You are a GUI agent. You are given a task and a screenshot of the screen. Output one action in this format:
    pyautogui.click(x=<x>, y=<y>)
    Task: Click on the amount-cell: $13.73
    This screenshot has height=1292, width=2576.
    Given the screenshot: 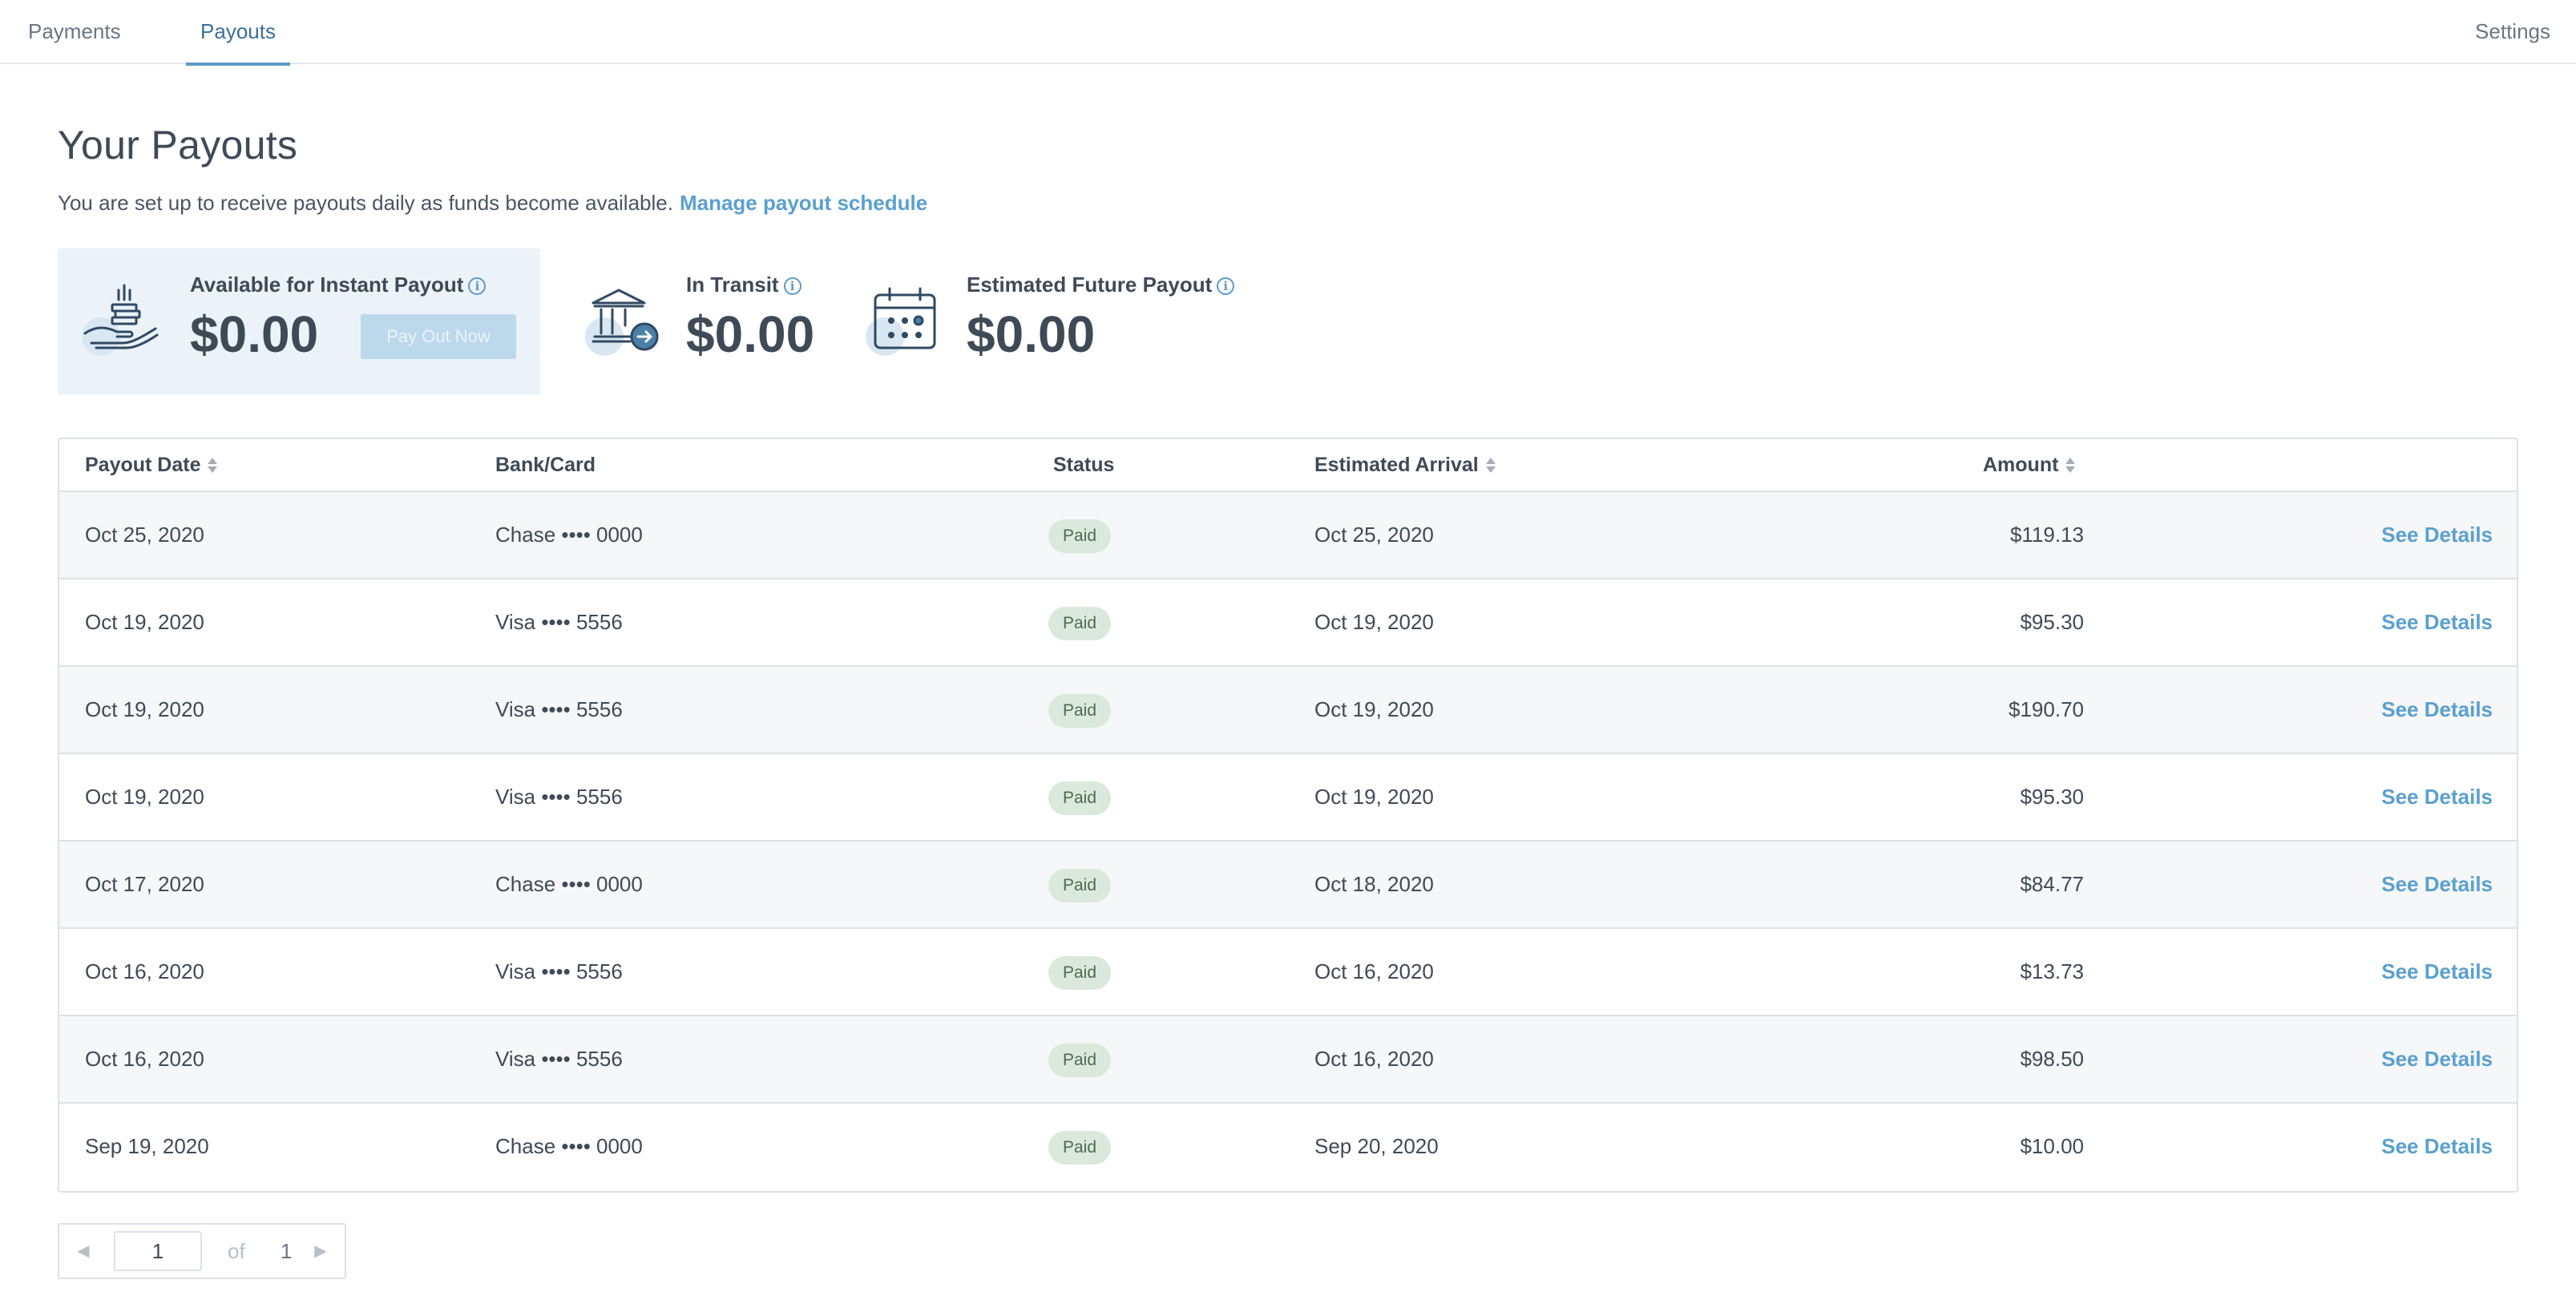 What is the action you would take?
    pyautogui.click(x=2052, y=971)
    